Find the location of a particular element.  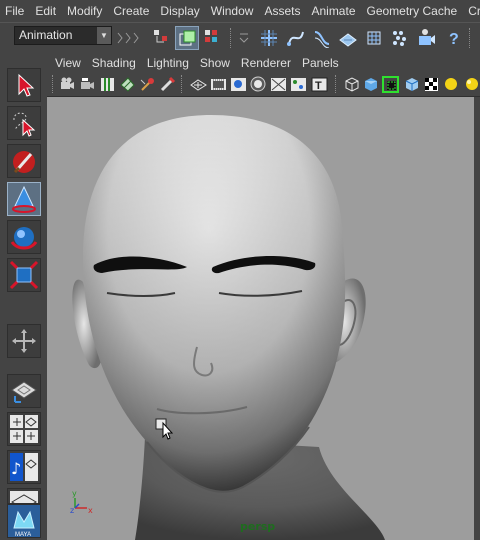

move-tool is located at coordinates (24, 199).